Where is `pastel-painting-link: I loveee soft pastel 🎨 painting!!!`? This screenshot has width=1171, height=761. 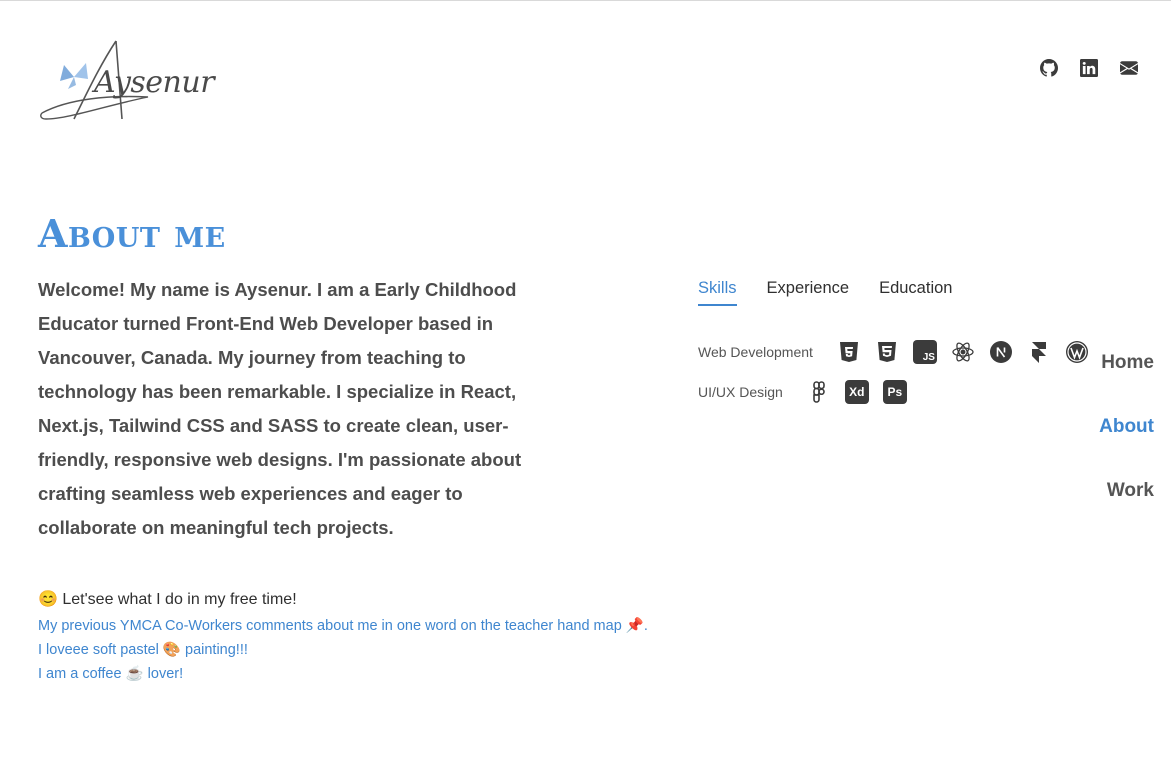 pastel-painting-link: I loveee soft pastel 🎨 painting!!! is located at coordinates (388, 650).